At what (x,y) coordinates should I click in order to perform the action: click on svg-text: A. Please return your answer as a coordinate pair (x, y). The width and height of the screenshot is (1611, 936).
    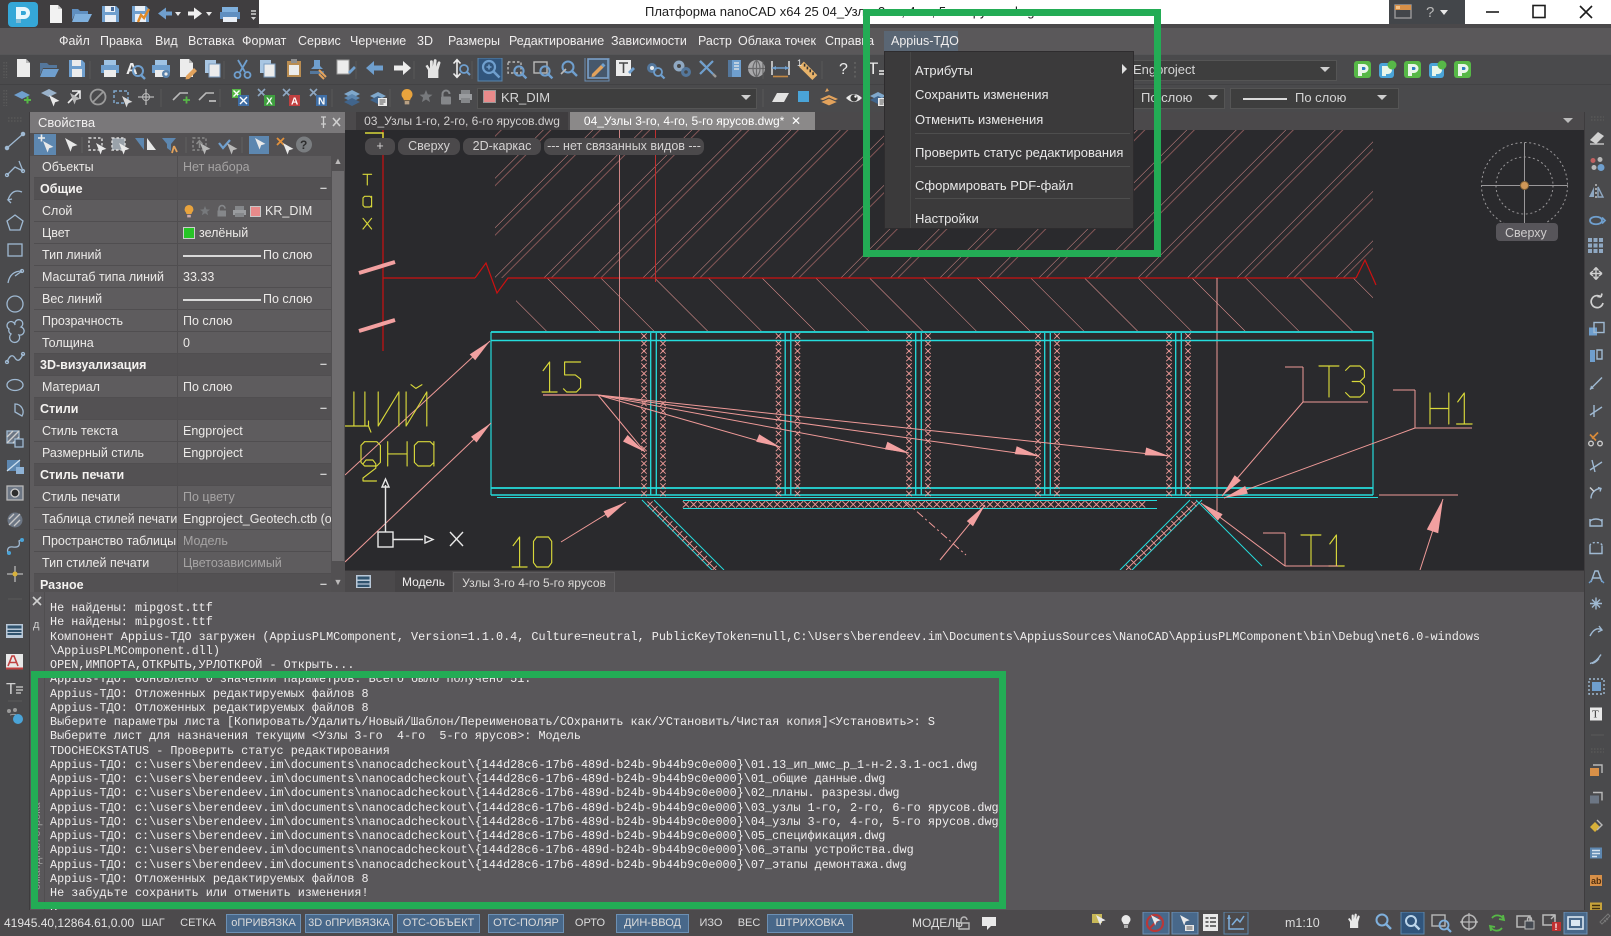
    Looking at the image, I should click on (294, 102).